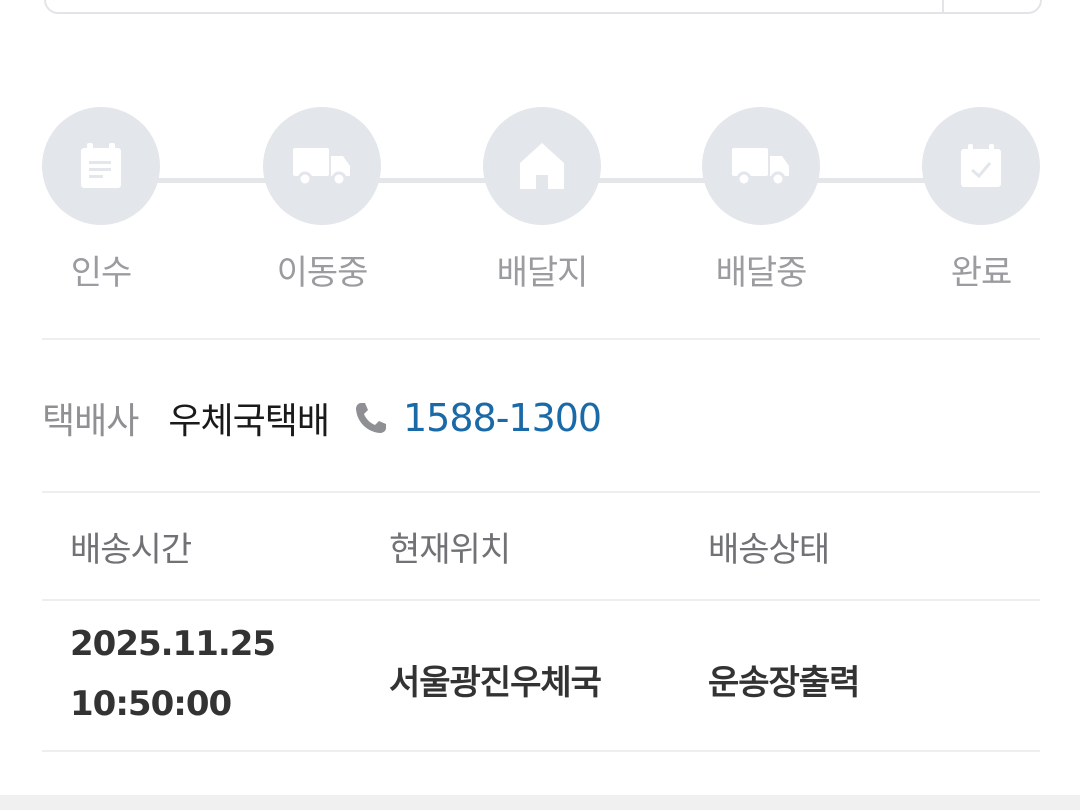  Describe the element at coordinates (943, 6) in the screenshot. I see `search-divider` at that location.